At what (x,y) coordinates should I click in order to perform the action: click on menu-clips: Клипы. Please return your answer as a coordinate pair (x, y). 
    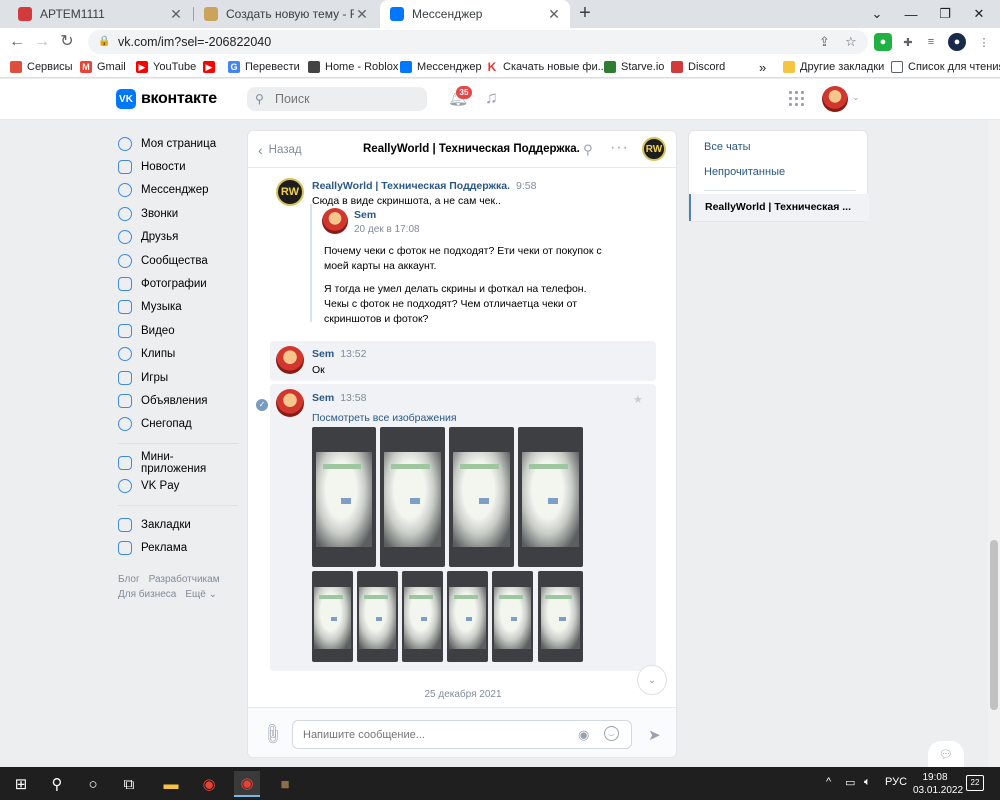
    Looking at the image, I should click on (178, 354).